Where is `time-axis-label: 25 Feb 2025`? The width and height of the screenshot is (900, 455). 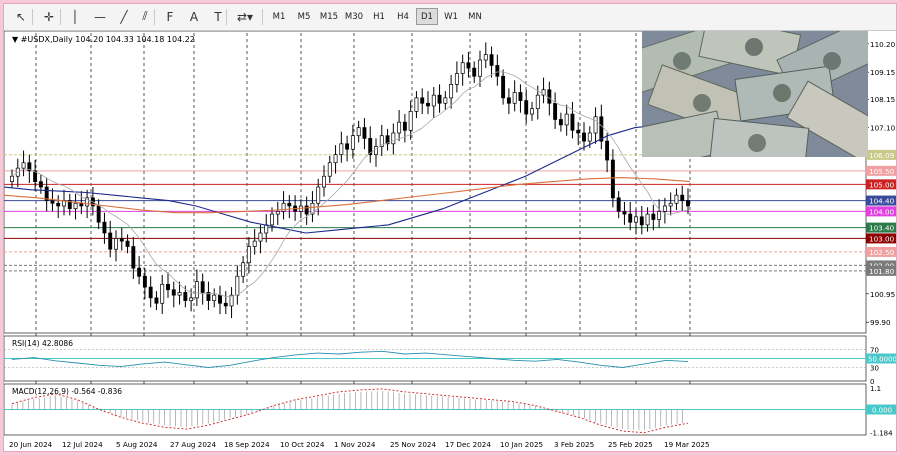
time-axis-label: 25 Feb 2025 is located at coordinates (630, 444).